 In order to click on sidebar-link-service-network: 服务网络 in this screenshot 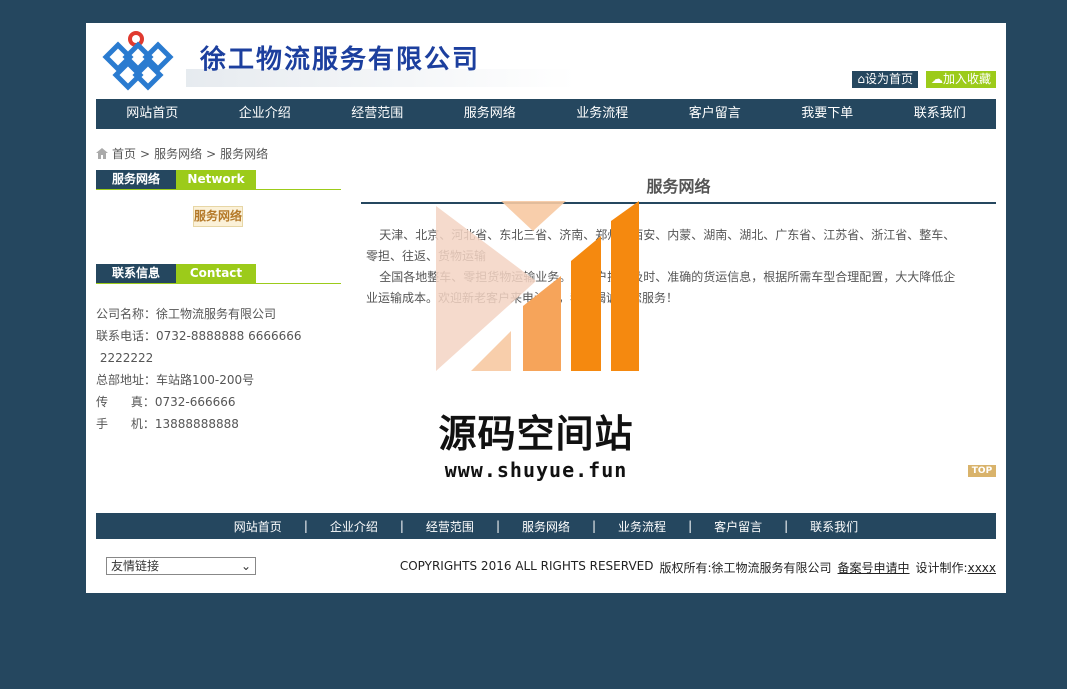, I will do `click(218, 216)`.